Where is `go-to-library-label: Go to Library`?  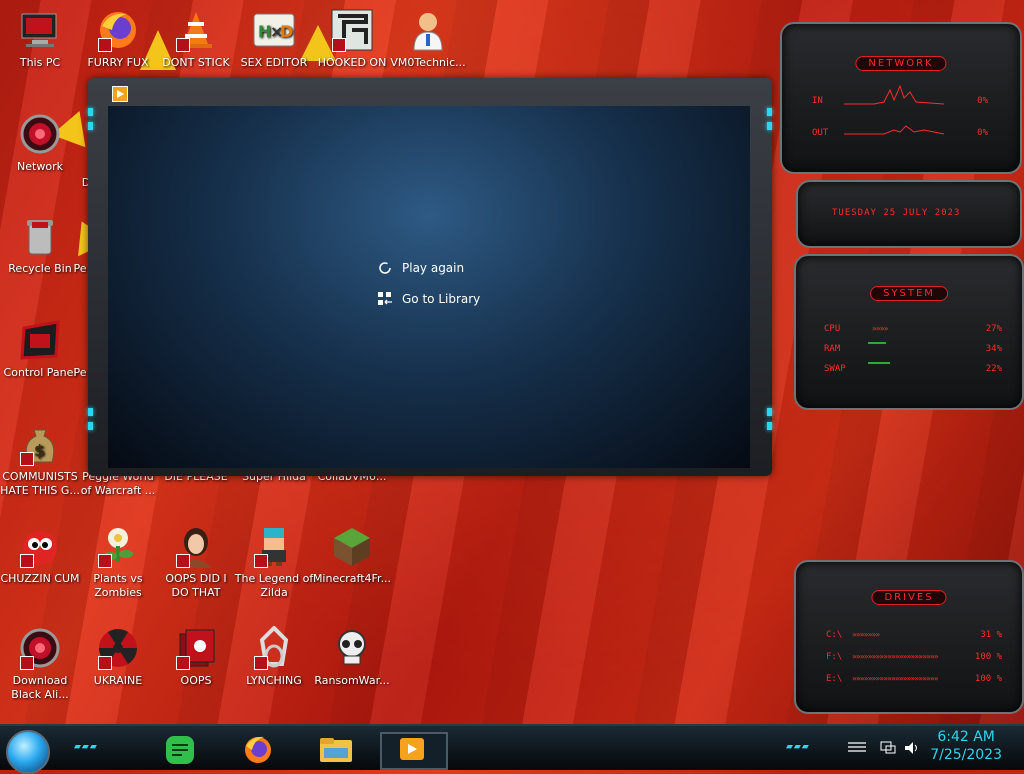 go-to-library-label: Go to Library is located at coordinates (441, 299).